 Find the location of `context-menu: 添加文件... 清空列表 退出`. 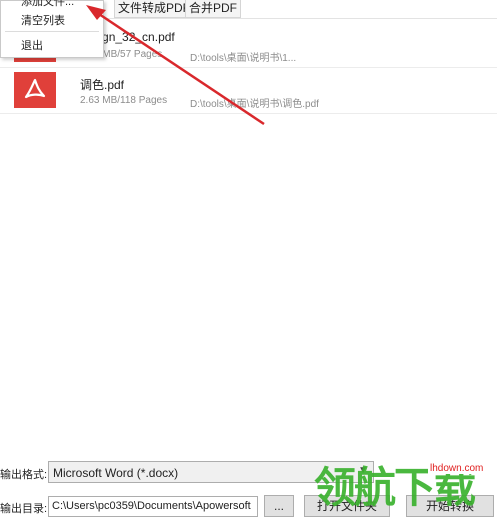

context-menu: 添加文件... 清空列表 退出 is located at coordinates (52, 29).